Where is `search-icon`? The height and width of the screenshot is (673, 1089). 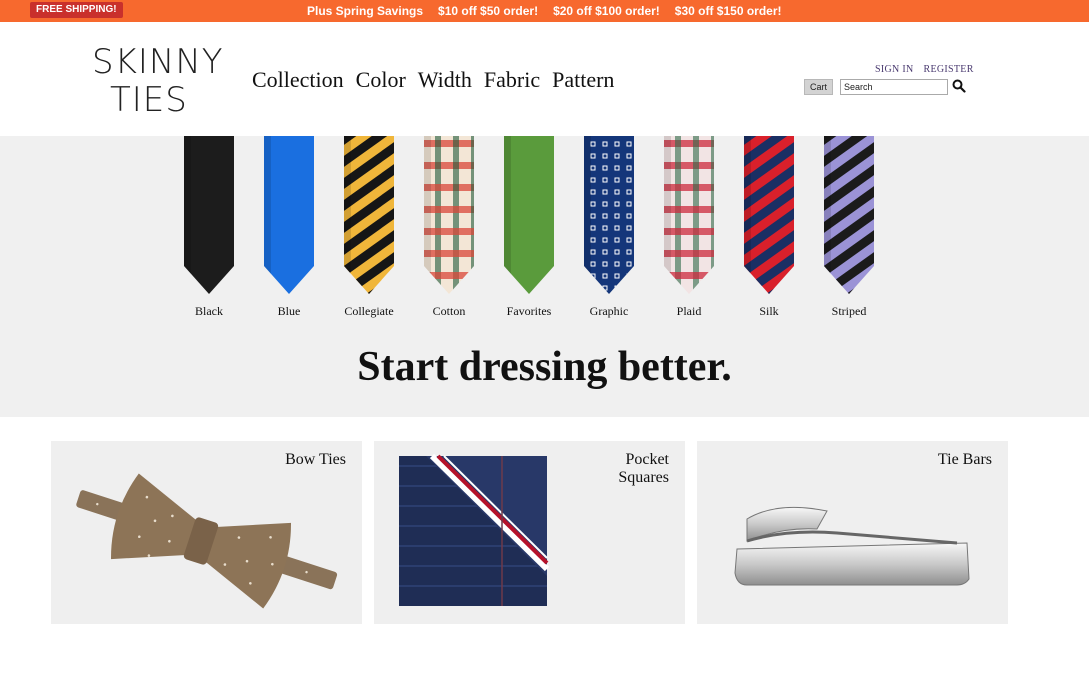
search-icon is located at coordinates (959, 86).